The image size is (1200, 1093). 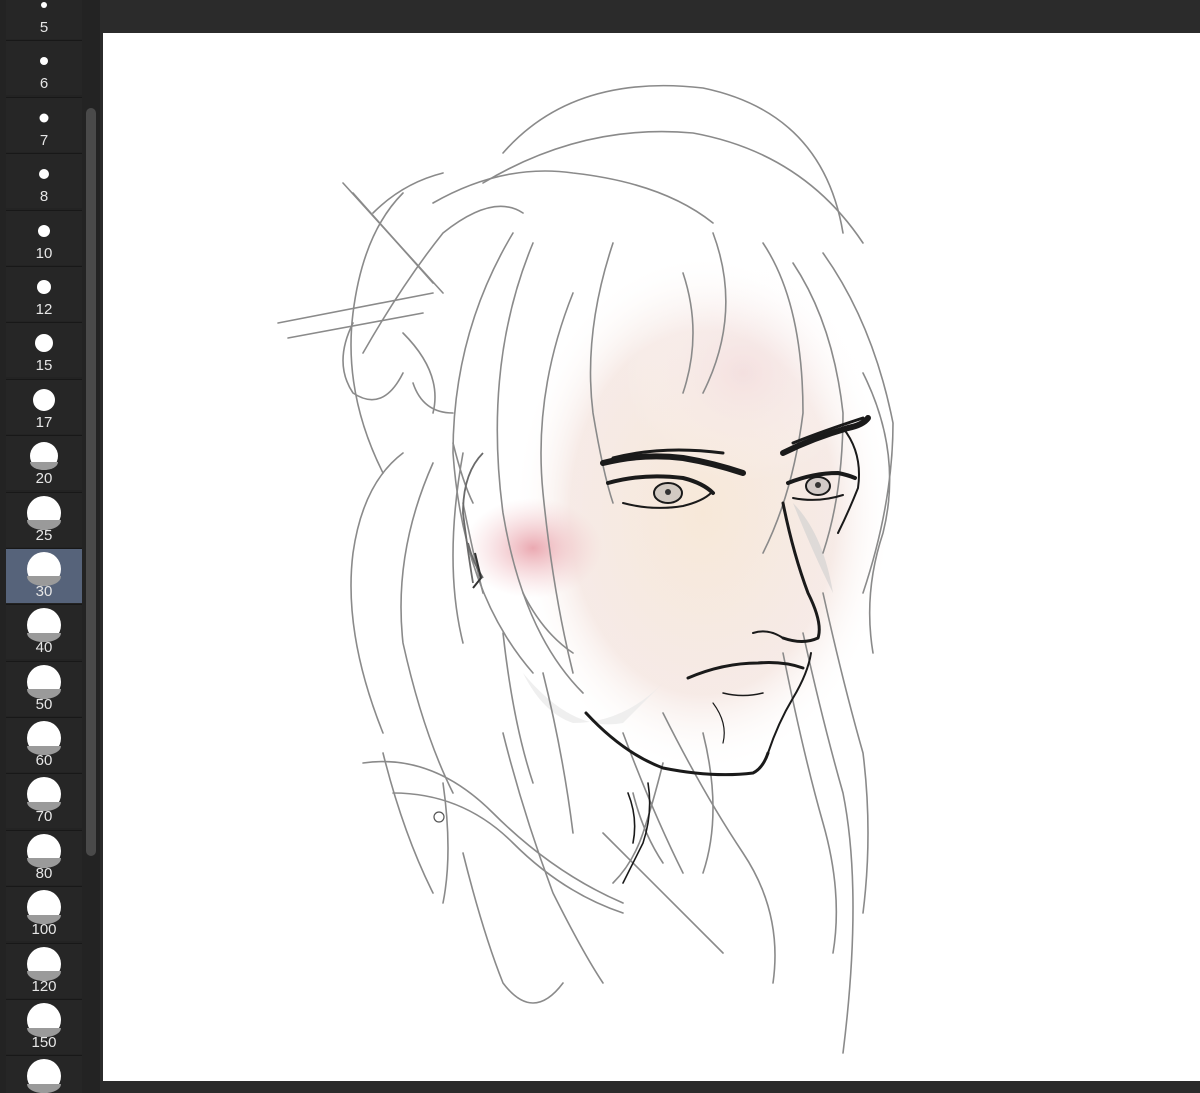 I want to click on brush-size-label: 80, so click(x=44, y=873).